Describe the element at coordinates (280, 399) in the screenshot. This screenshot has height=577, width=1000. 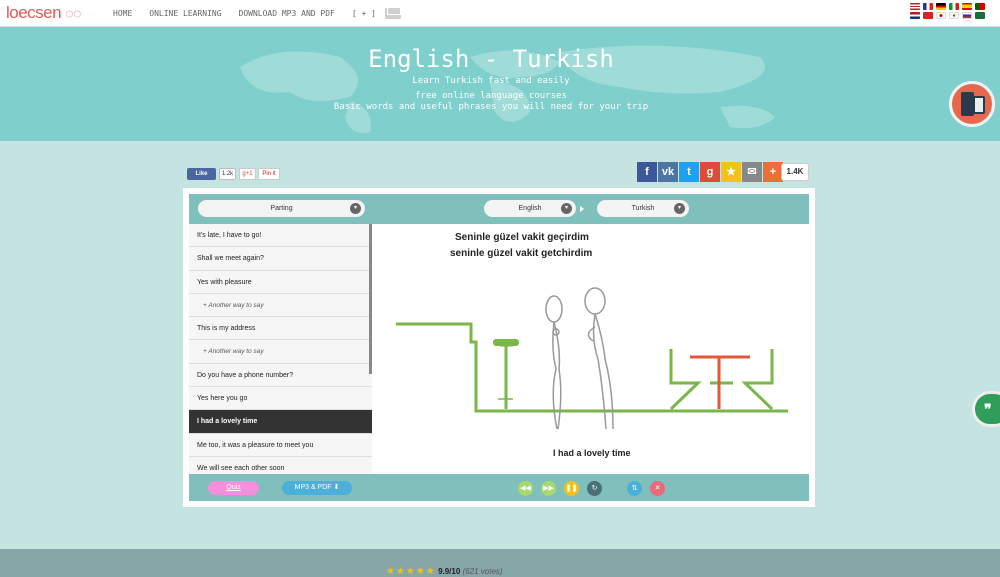
I see `phrase-list-item: Yes here you go` at that location.